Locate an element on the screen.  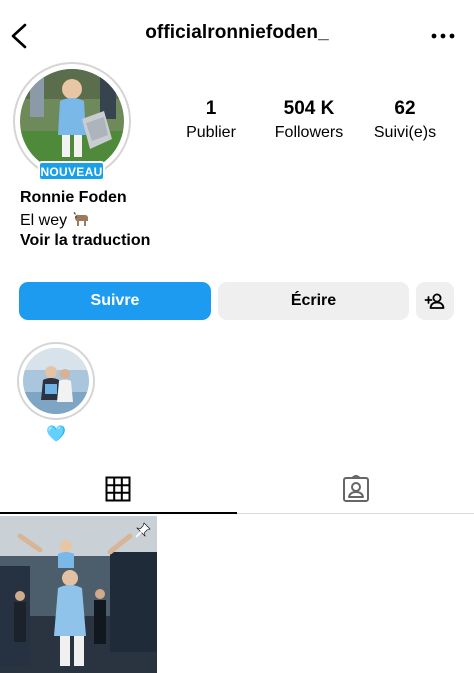
tagged-person-icon is located at coordinates (356, 488).